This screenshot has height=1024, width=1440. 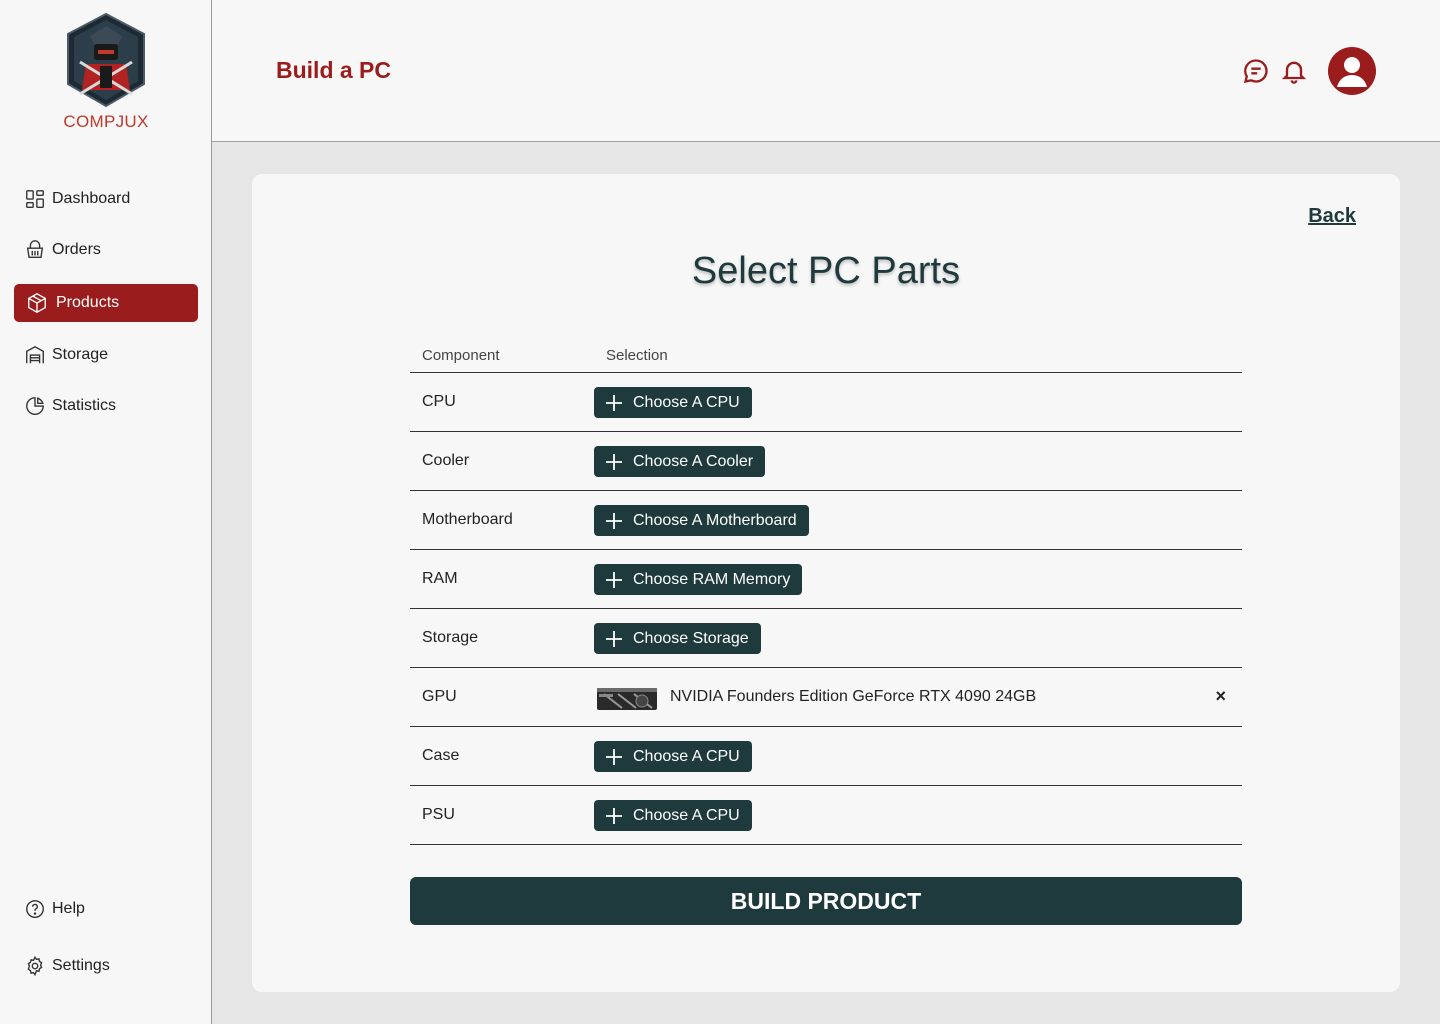 I want to click on button-label: Choose A Cooler, so click(x=693, y=461).